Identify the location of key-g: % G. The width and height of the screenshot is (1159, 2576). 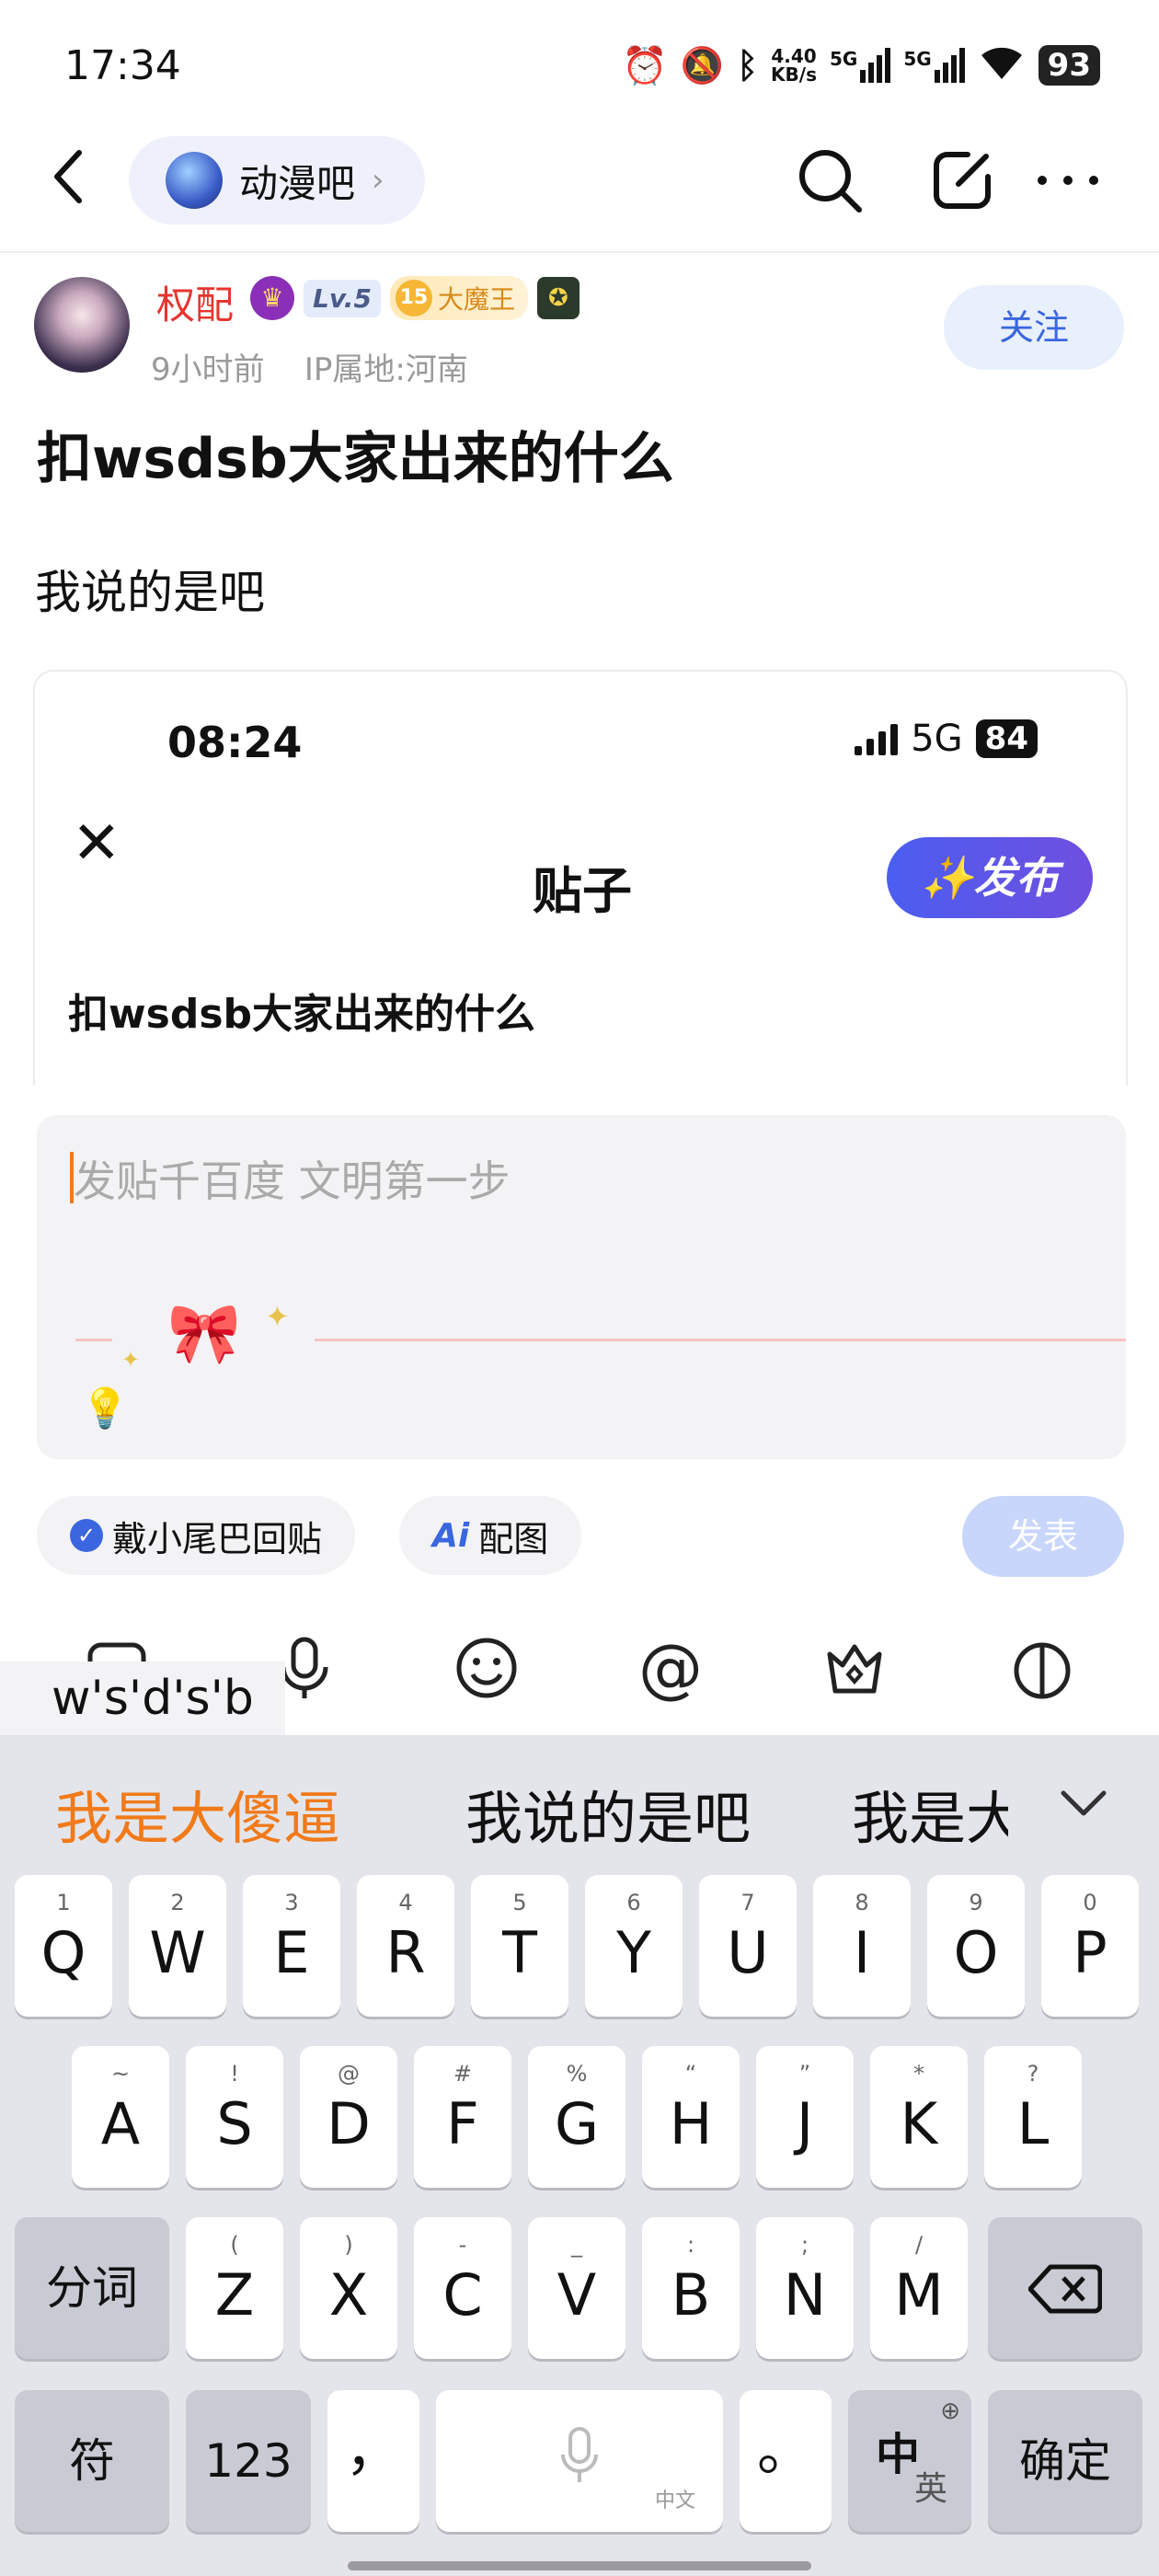
(576, 2117).